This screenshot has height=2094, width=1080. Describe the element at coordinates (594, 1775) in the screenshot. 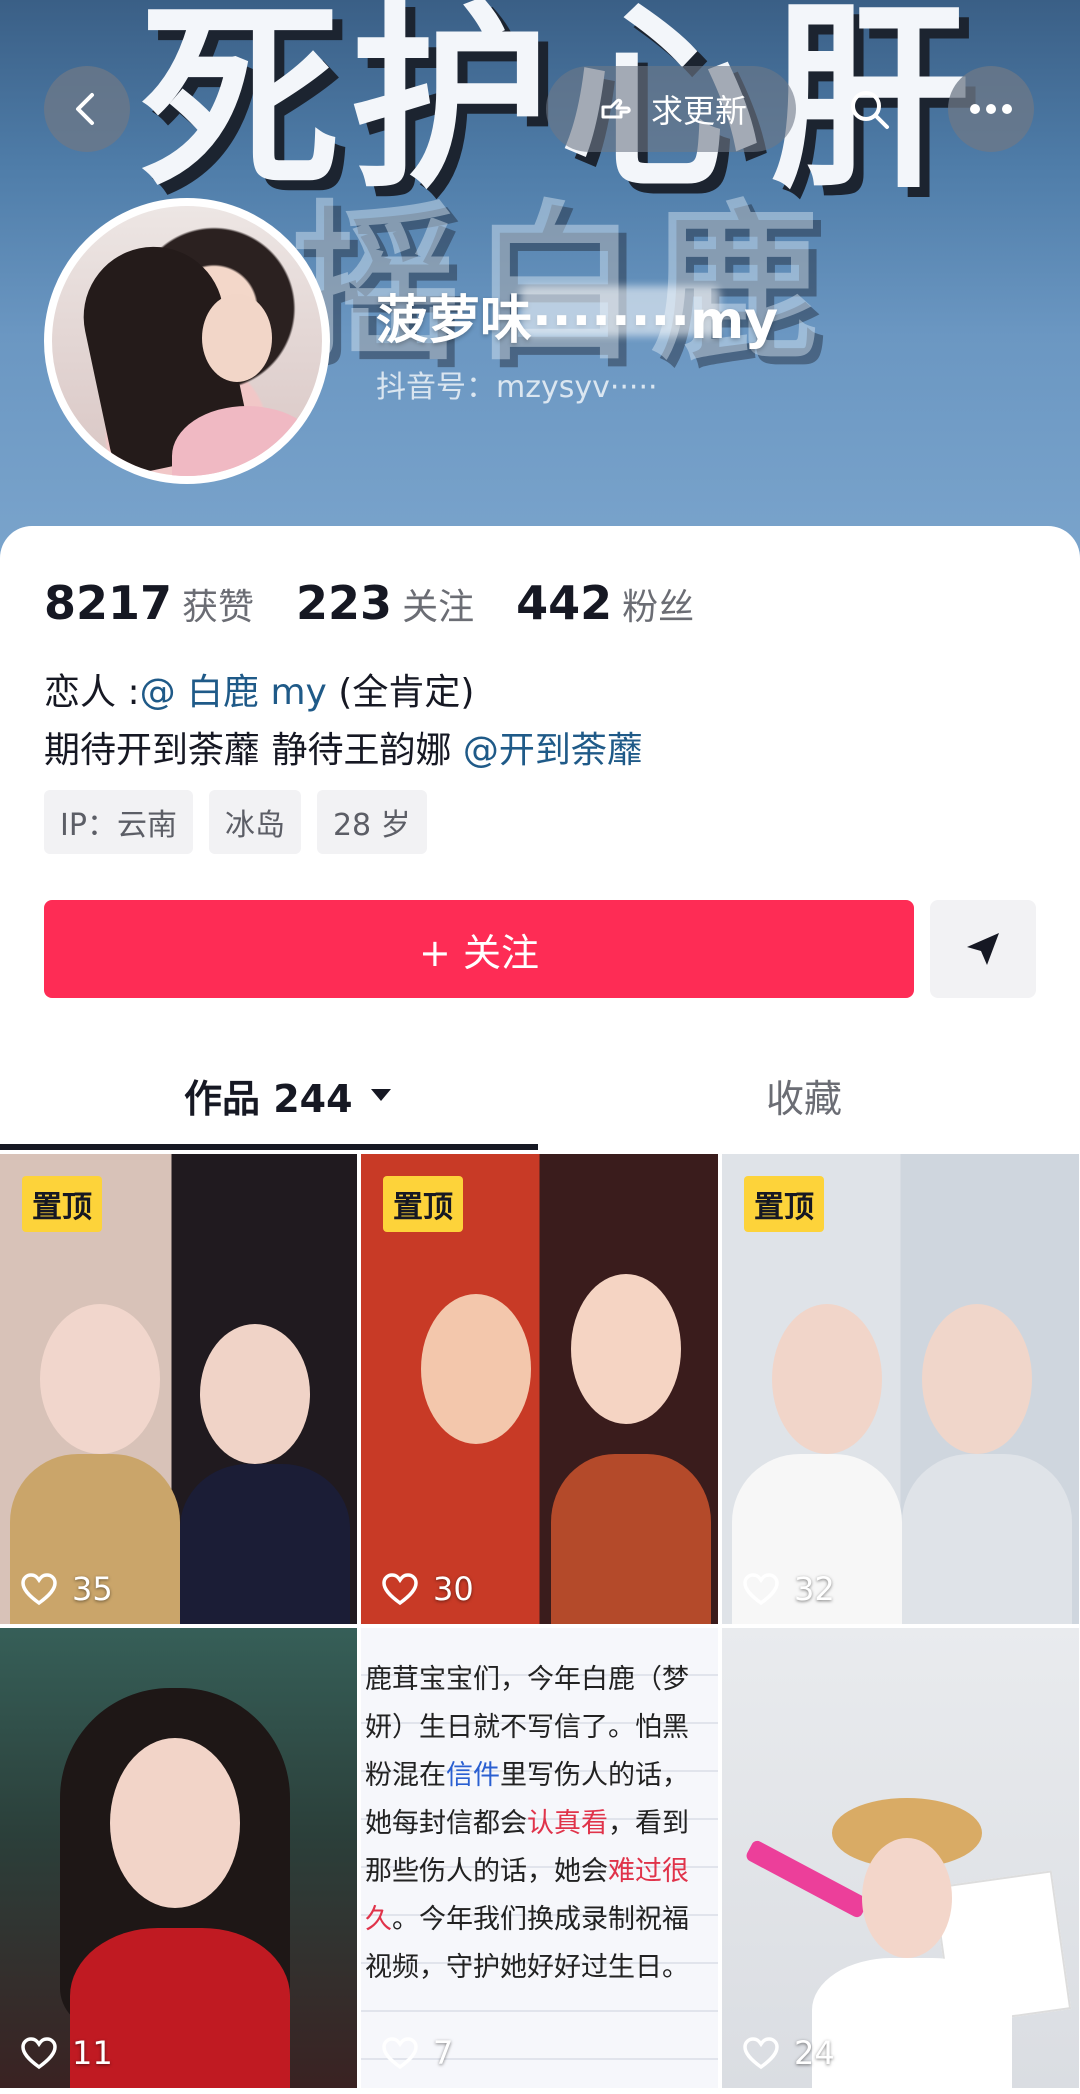

I see `note-line: 里写伤人的话，` at that location.